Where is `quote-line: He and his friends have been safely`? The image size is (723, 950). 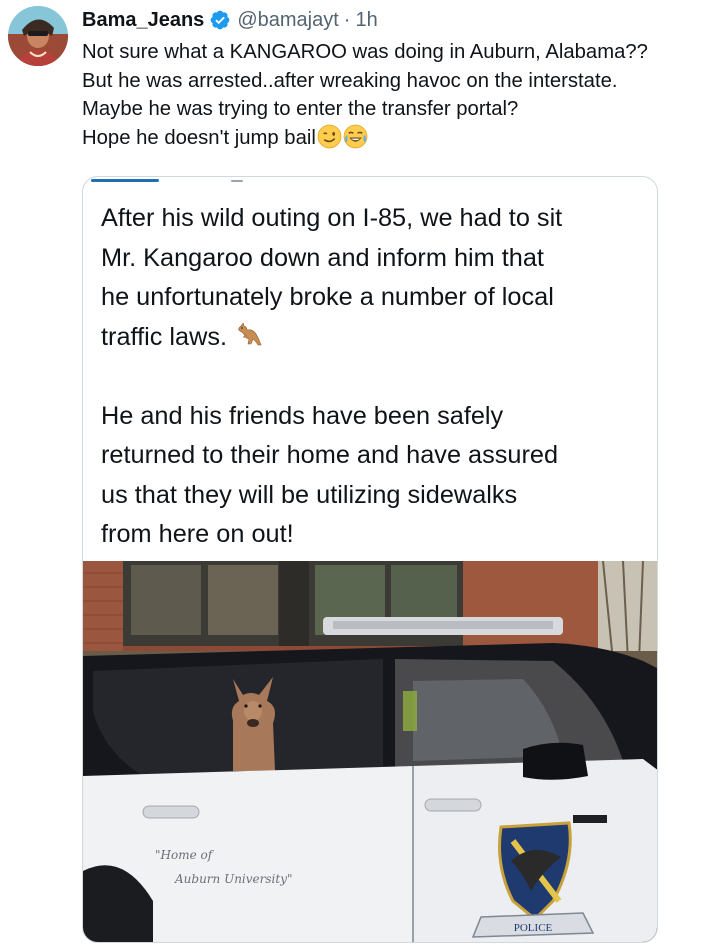 quote-line: He and his friends have been safely is located at coordinates (302, 415).